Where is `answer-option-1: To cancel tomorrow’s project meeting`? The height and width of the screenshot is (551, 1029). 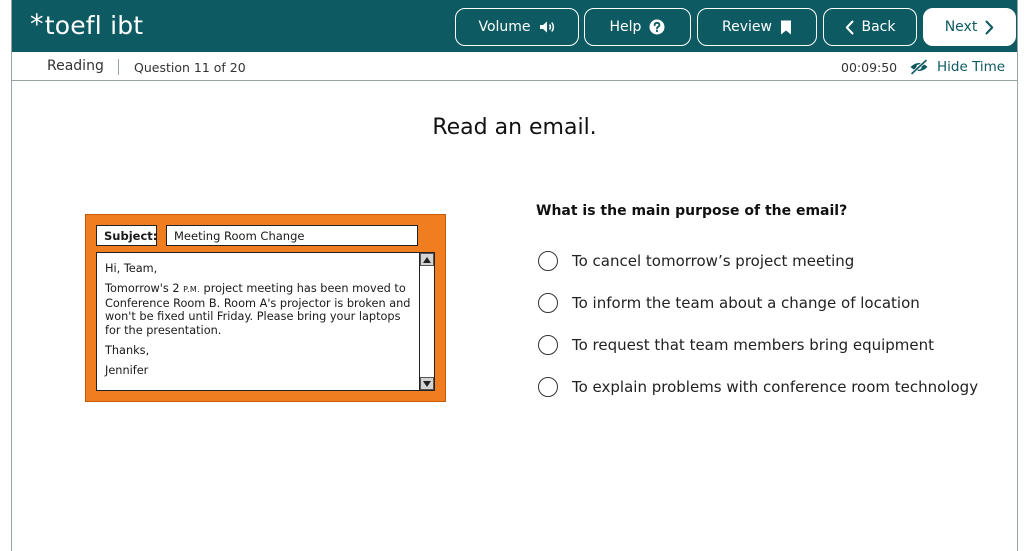
answer-option-1: To cancel tomorrow’s project meeting is located at coordinates (768, 261).